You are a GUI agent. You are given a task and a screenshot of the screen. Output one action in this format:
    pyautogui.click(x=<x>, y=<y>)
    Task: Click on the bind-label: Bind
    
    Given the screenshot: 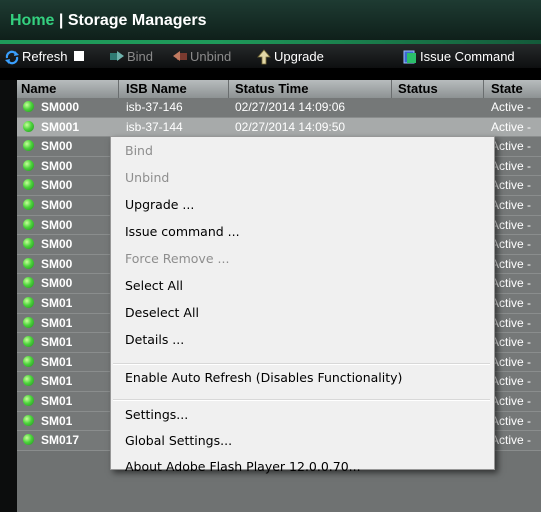 What is the action you would take?
    pyautogui.click(x=140, y=56)
    